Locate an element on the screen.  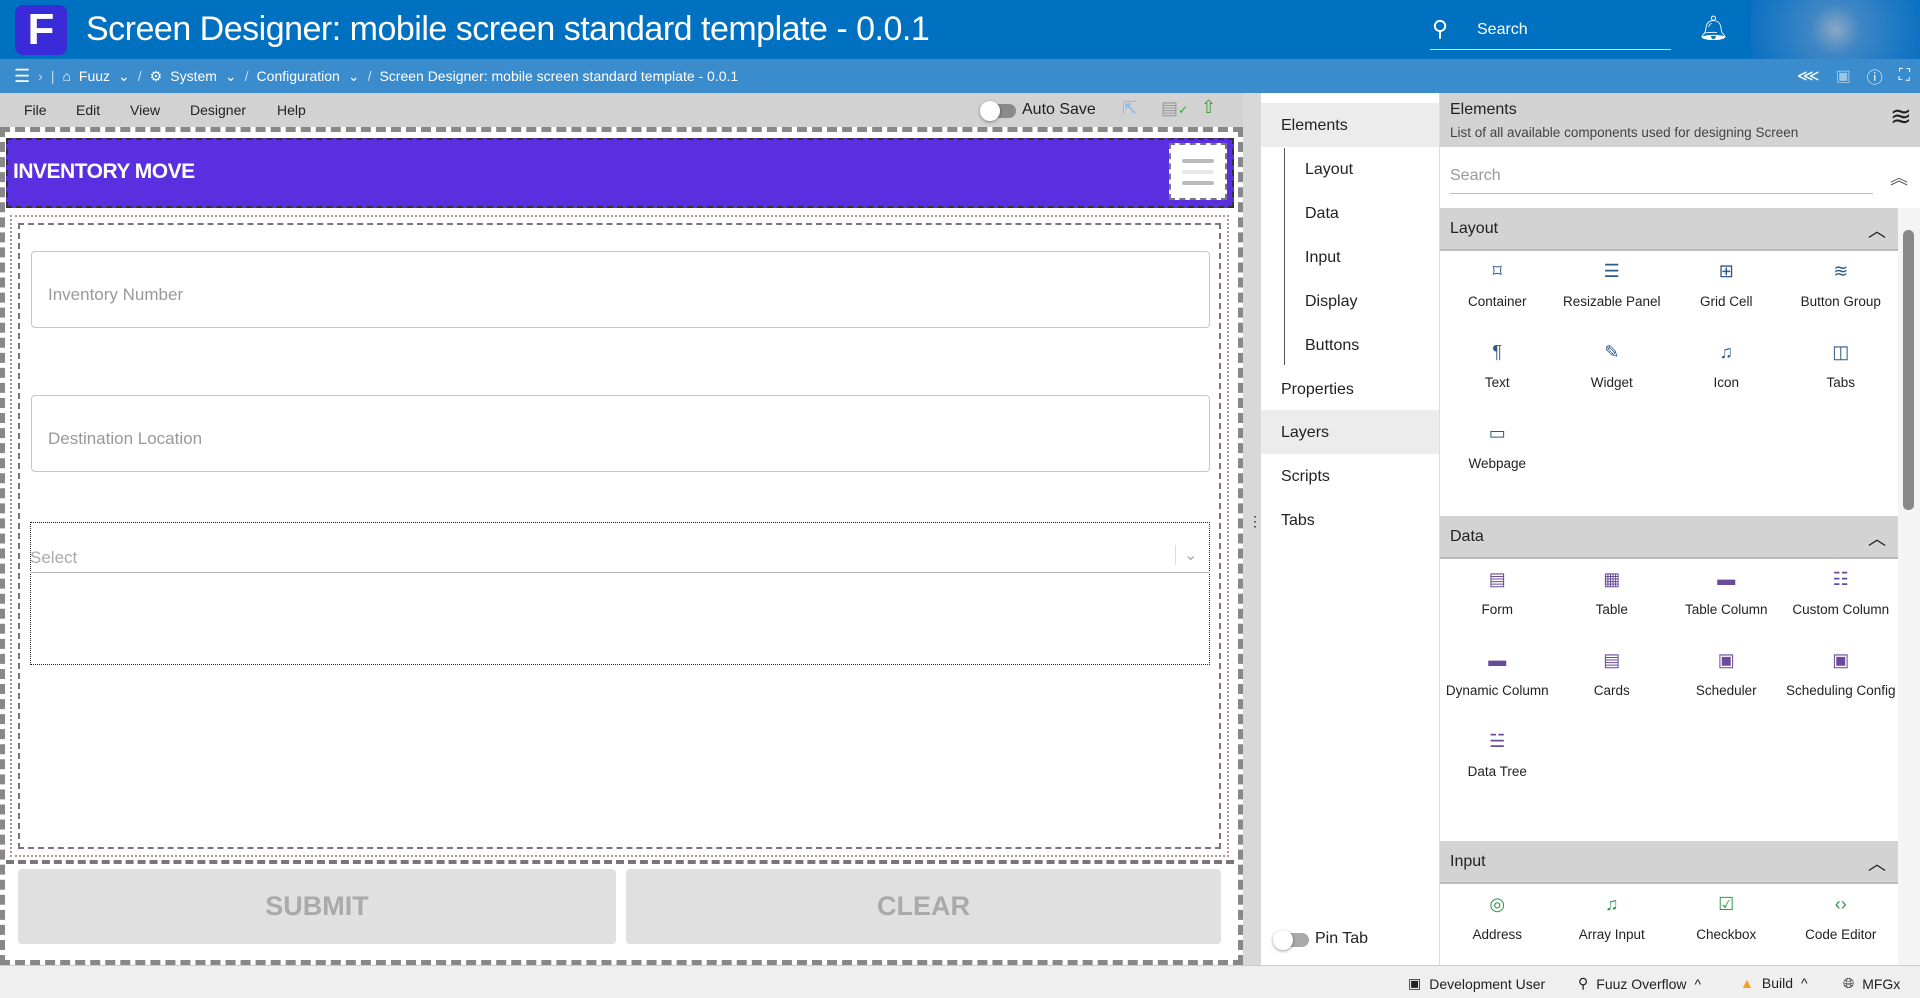
menu-help: Help is located at coordinates (291, 110).